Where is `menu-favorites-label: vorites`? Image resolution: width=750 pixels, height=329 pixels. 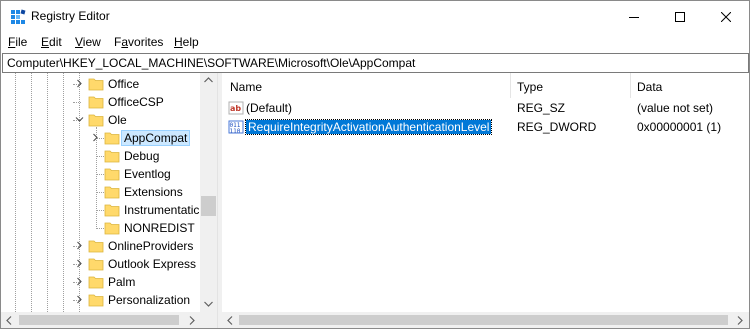
menu-favorites-label: vorites is located at coordinates (146, 42).